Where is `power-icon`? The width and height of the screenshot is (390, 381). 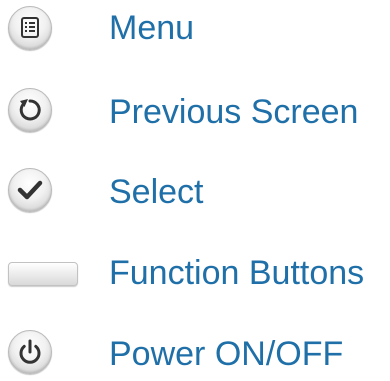 power-icon is located at coordinates (30, 352).